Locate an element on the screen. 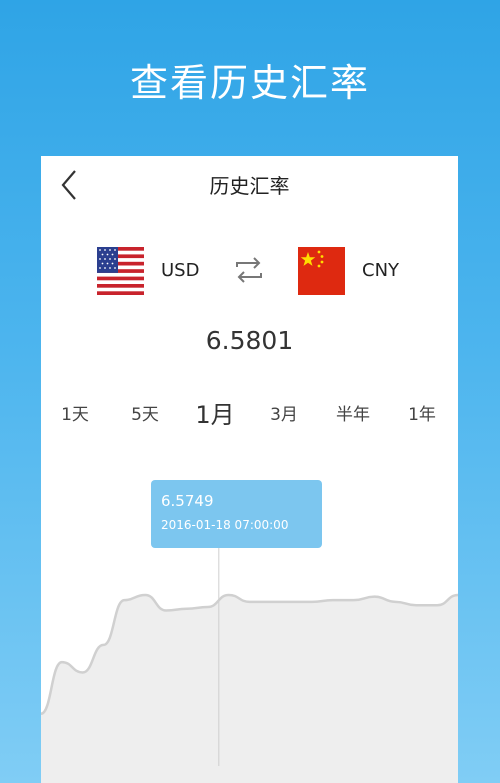  tab-1-year: 1年 is located at coordinates (422, 412).